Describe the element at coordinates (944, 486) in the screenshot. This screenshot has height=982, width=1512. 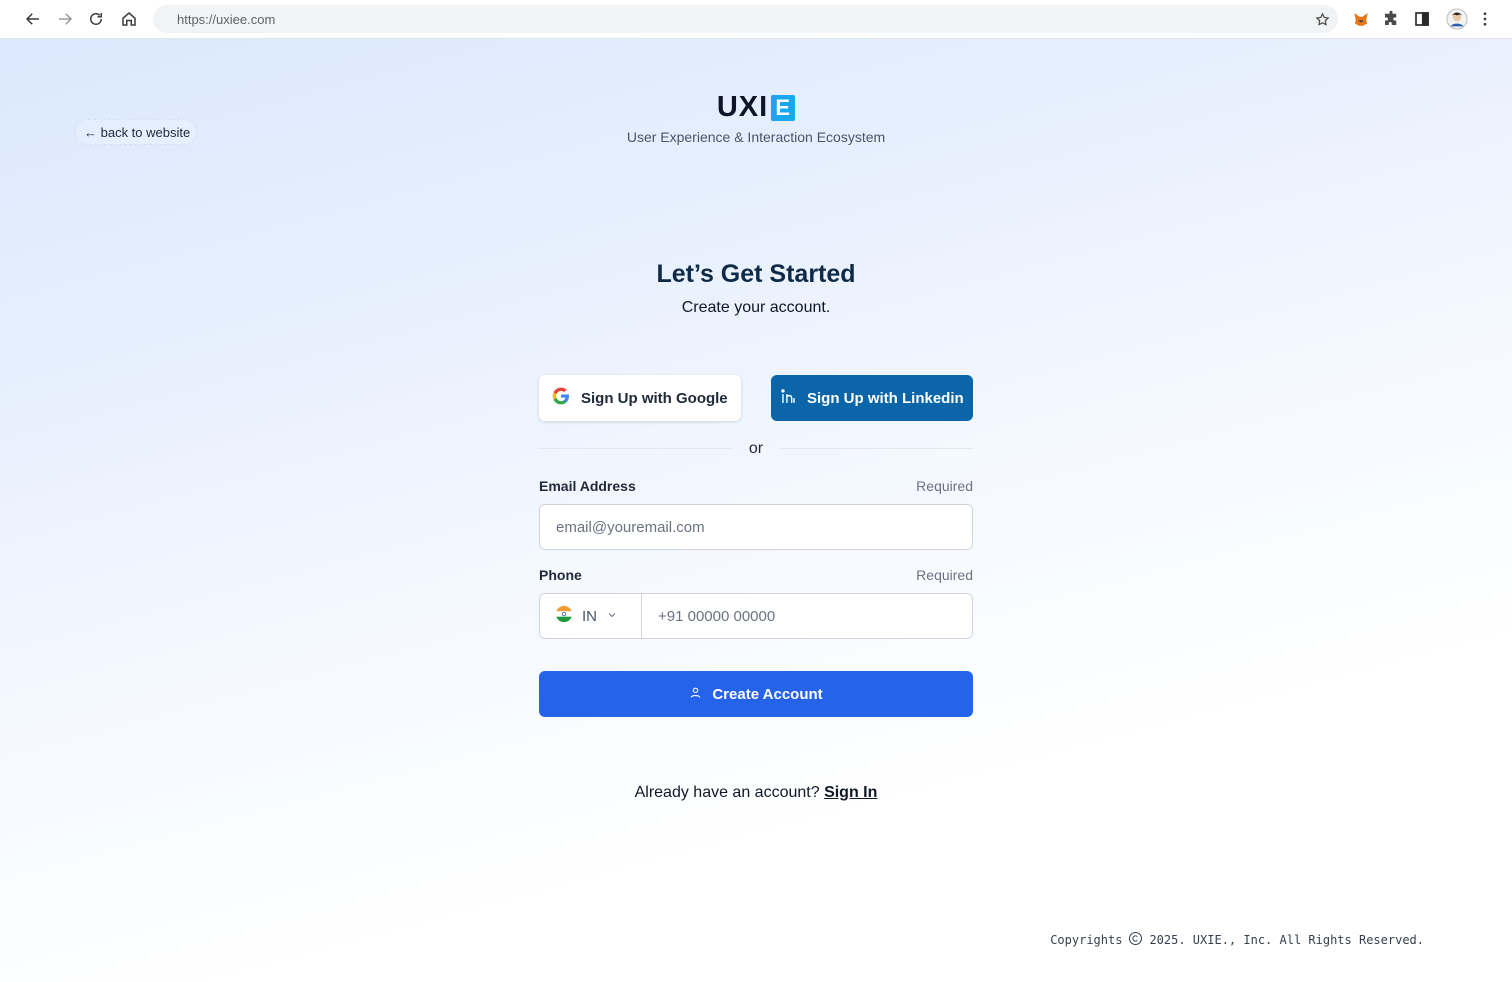
I see `email-required-text: Required` at that location.